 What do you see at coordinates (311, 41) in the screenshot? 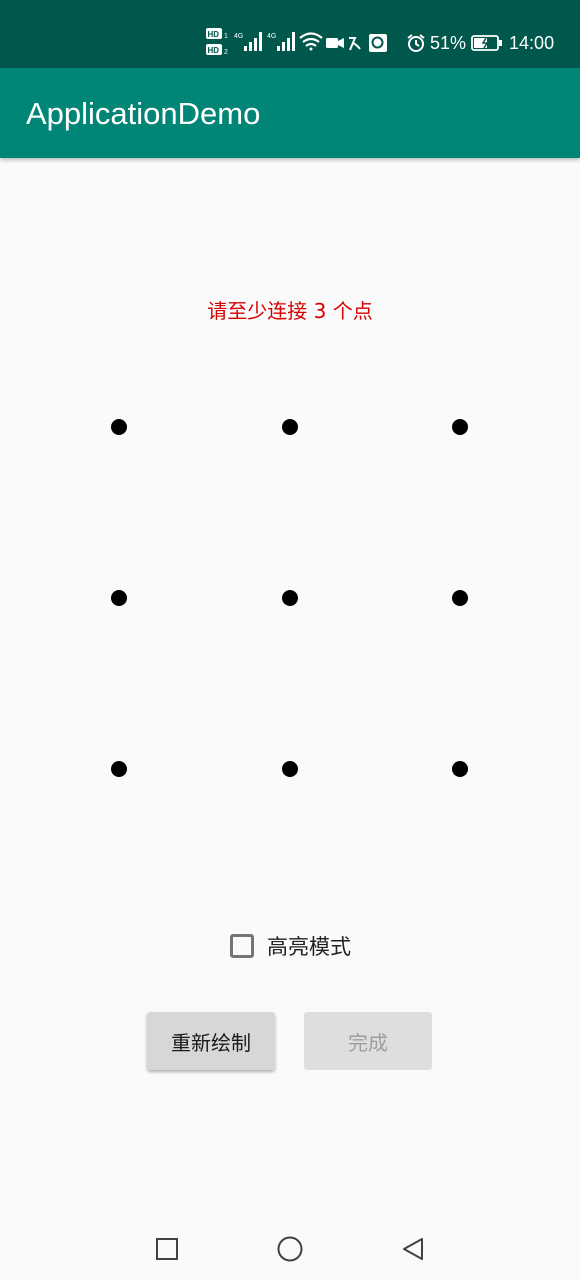
I see `wifi-icon` at bounding box center [311, 41].